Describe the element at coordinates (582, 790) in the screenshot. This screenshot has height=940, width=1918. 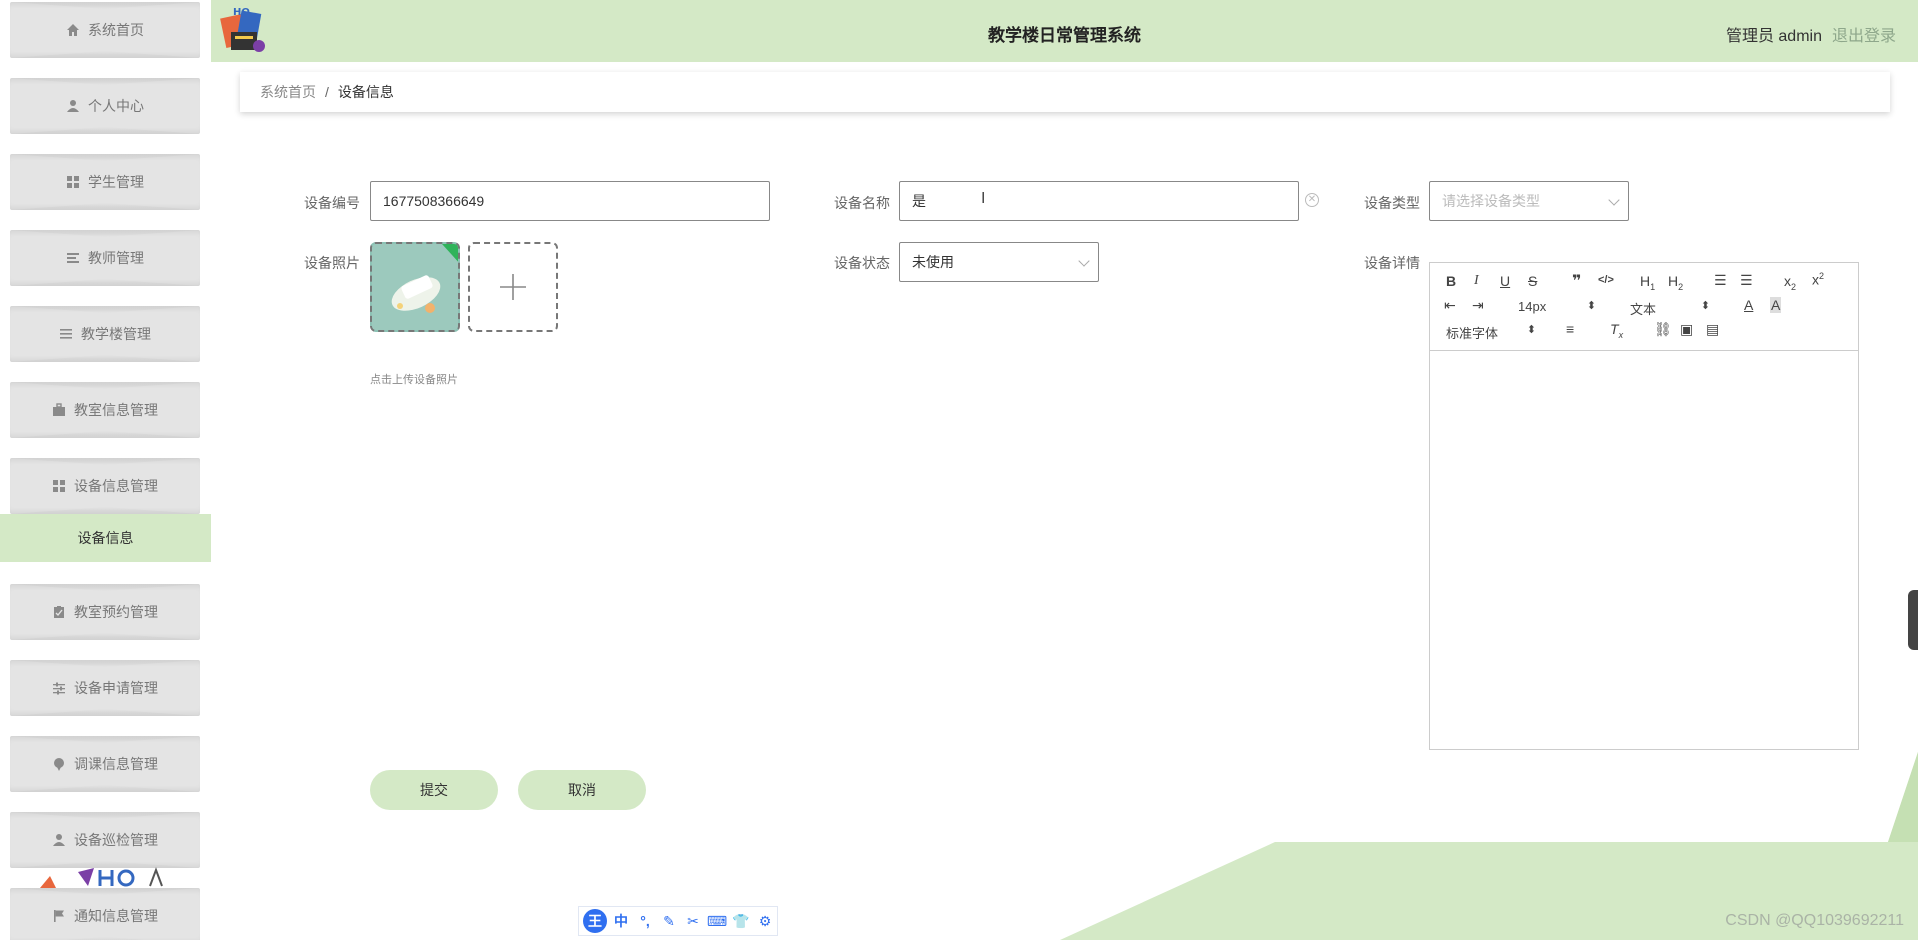
I see `cancel-button: 取消` at that location.